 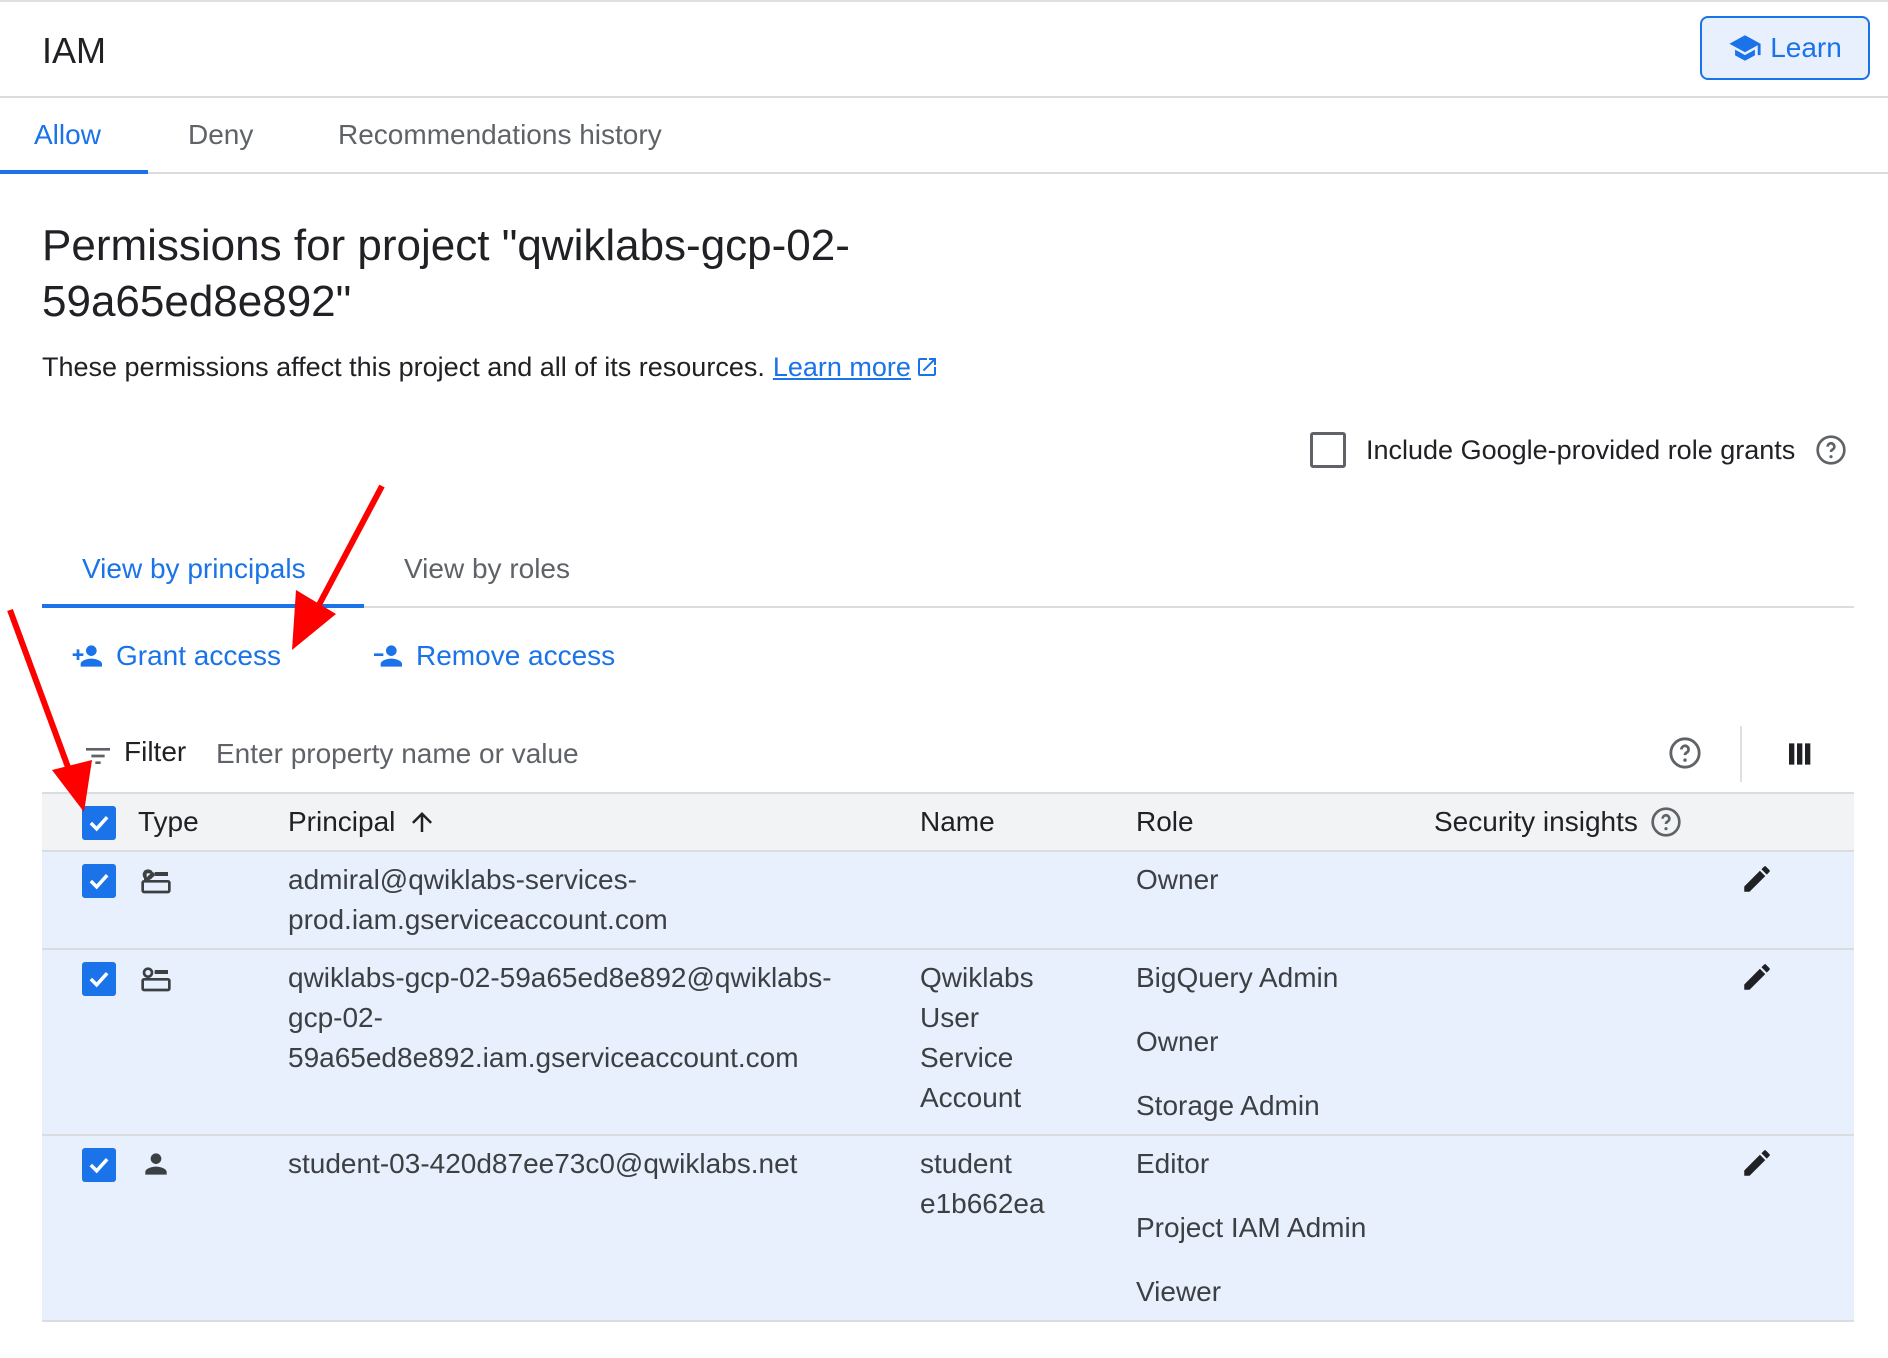 What do you see at coordinates (543, 1057) in the screenshot?
I see `principal-line: 59a65ed8e892.iam.gserviceaccount.com` at bounding box center [543, 1057].